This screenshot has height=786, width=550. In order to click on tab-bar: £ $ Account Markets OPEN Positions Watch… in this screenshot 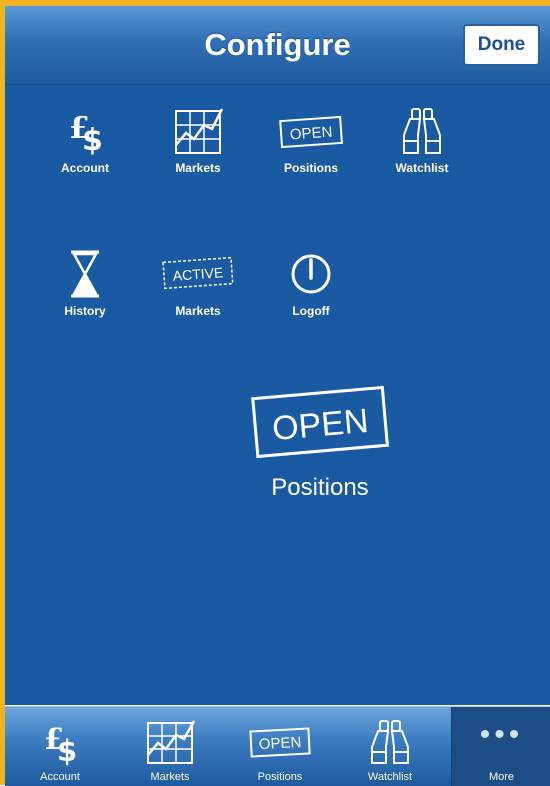, I will do `click(277, 746)`.